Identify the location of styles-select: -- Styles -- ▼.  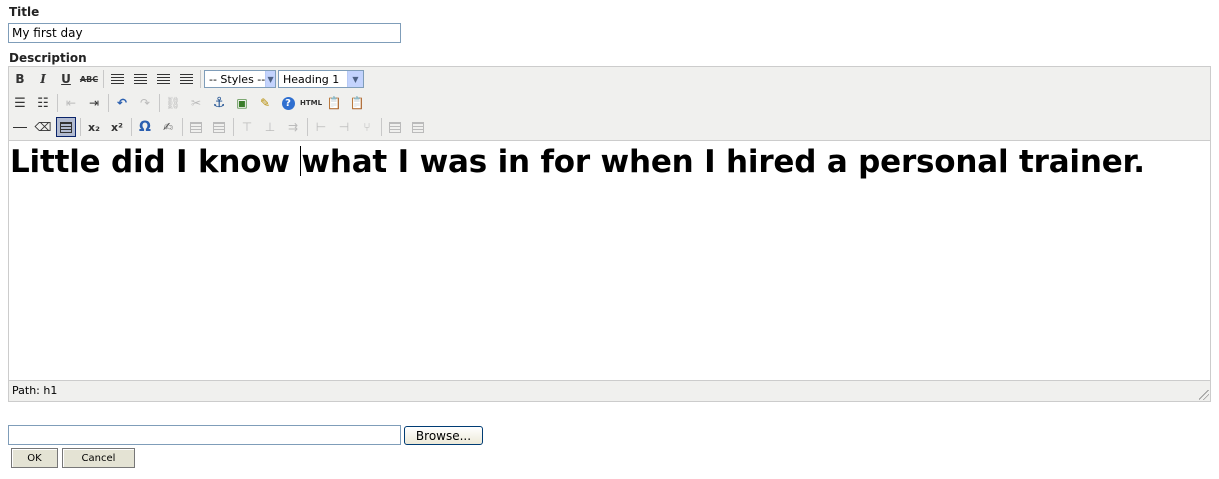
(240, 79).